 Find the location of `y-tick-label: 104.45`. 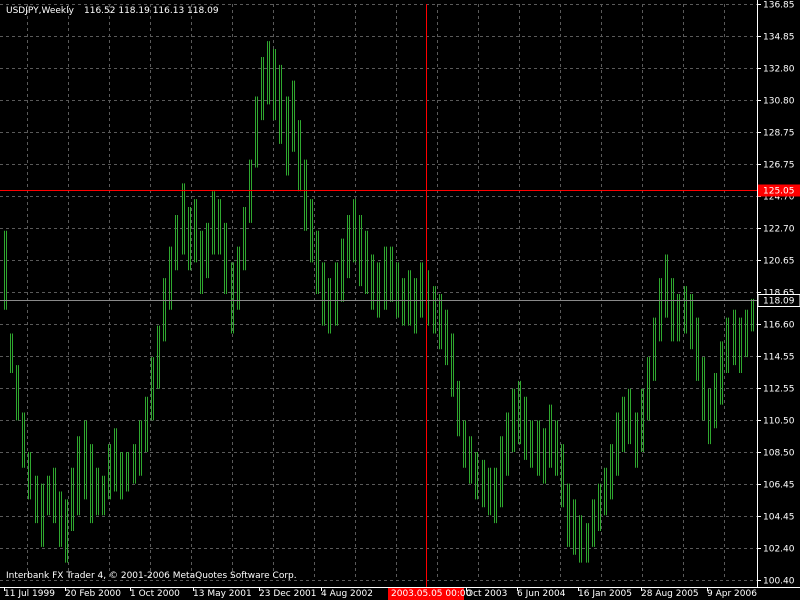

y-tick-label: 104.45 is located at coordinates (779, 518).